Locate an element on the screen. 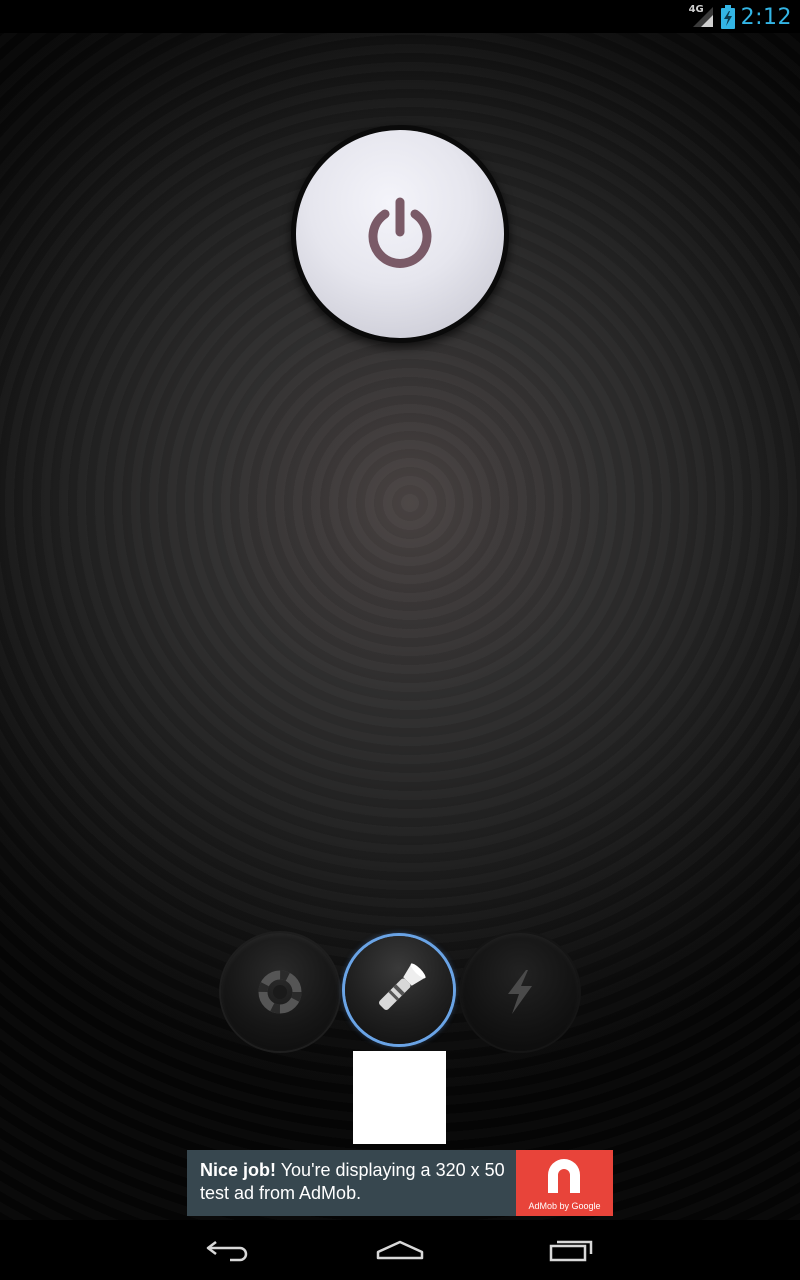 The height and width of the screenshot is (1280, 800). flashlight-icon is located at coordinates (402, 986).